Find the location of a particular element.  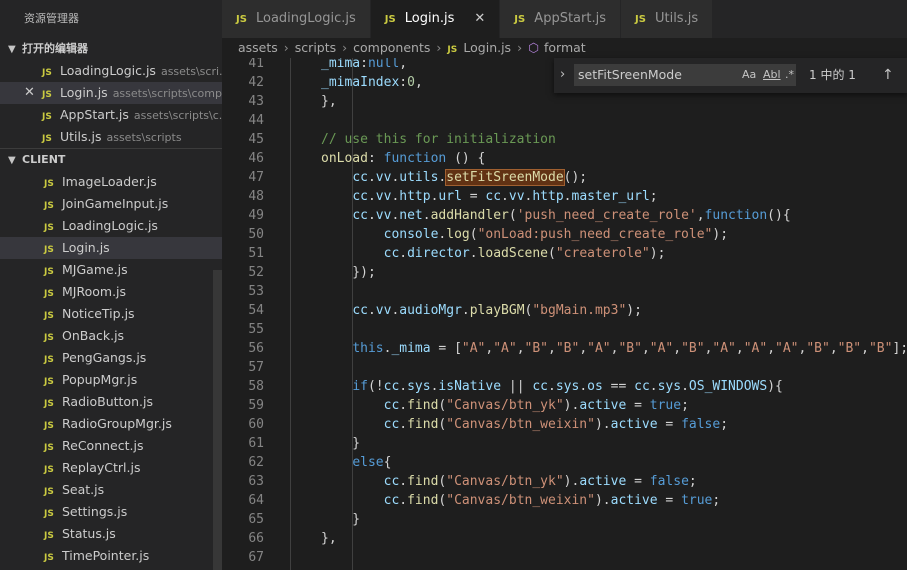

file-tree-item: JS Seat.js is located at coordinates (111, 490).